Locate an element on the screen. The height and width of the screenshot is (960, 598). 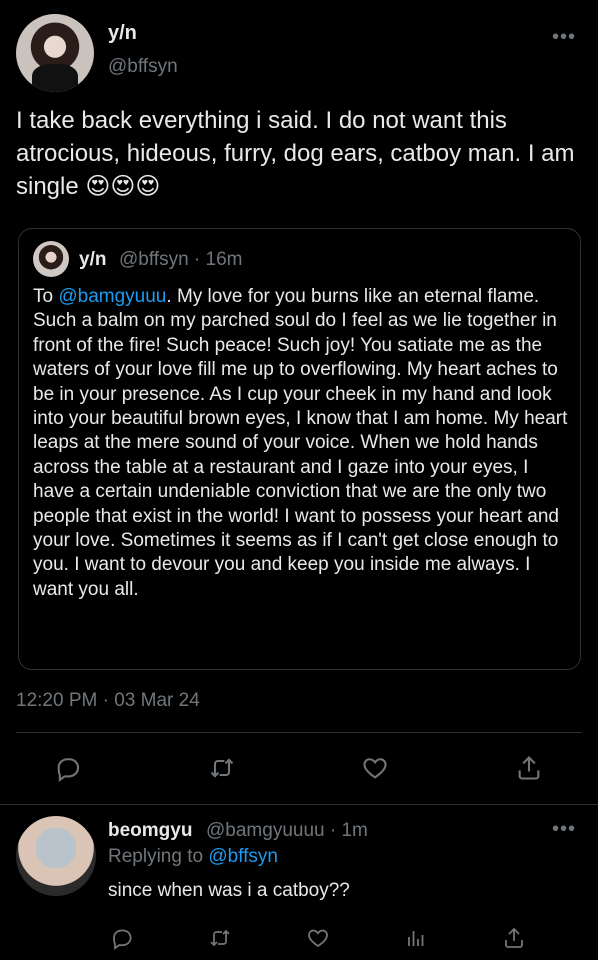
quote-display-name: y/n is located at coordinates (93, 259).